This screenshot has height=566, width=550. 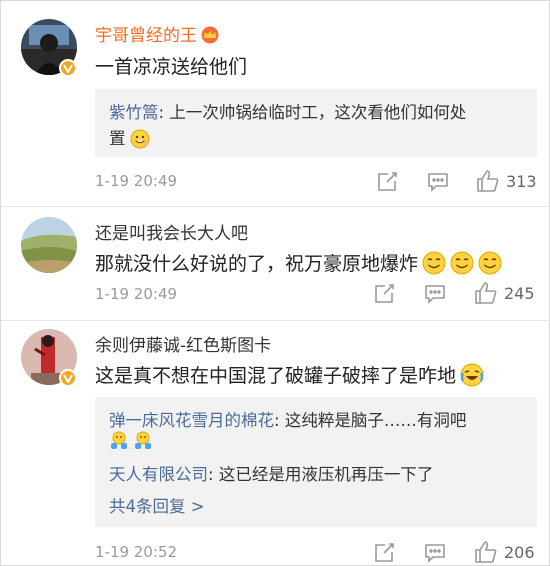 I want to click on comment-username: 还是叫我会长大人吧, so click(x=171, y=231).